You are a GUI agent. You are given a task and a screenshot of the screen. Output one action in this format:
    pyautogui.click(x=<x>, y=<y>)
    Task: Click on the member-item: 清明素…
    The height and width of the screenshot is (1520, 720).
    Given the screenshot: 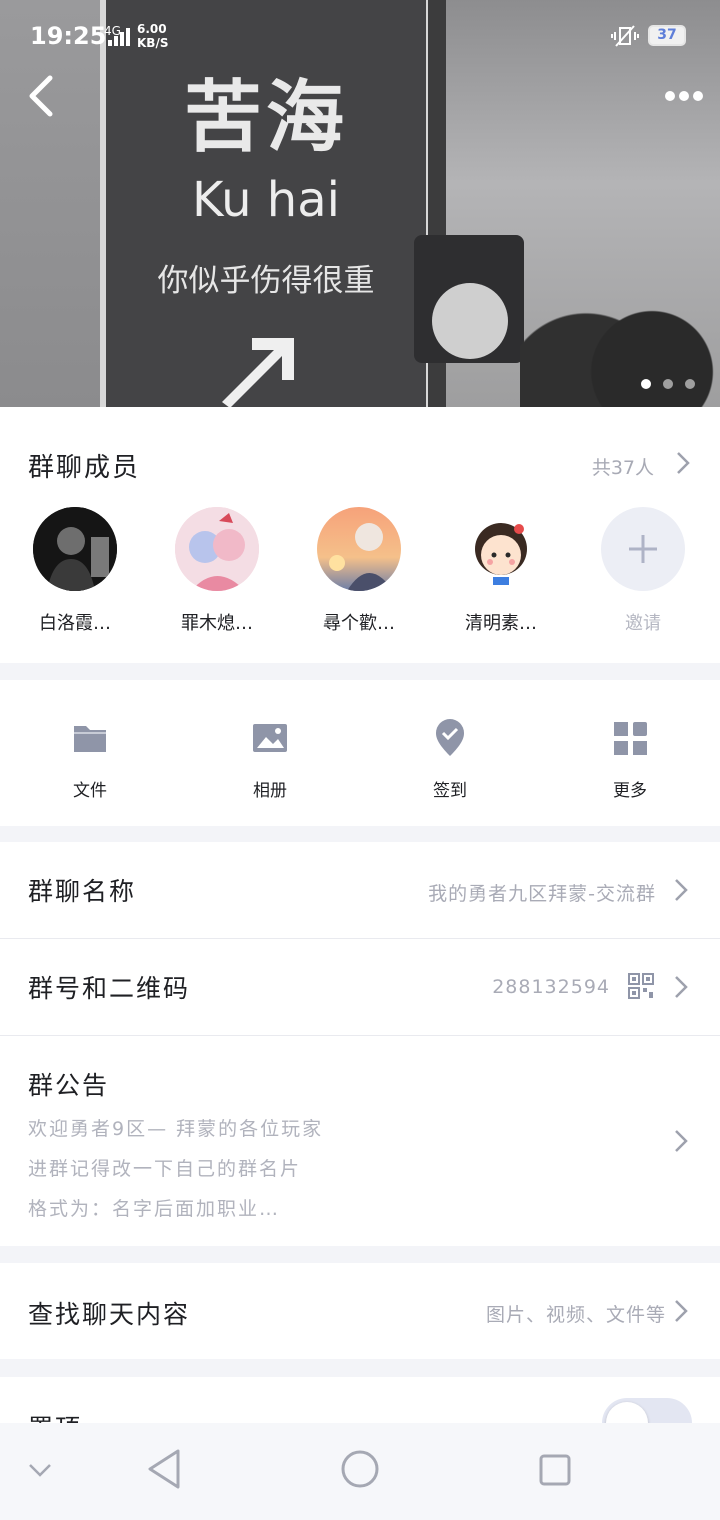 What is the action you would take?
    pyautogui.click(x=501, y=571)
    